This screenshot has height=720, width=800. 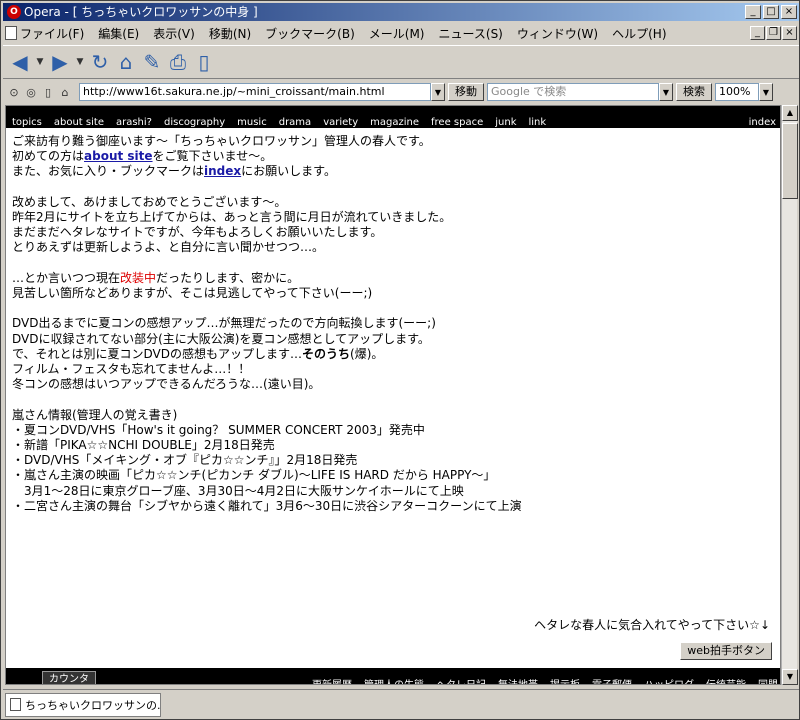 I want to click on dvd-line: で、それとは別に夏コンDVDの感想もアップします…そのうち(爆)。, so click(x=392, y=354).